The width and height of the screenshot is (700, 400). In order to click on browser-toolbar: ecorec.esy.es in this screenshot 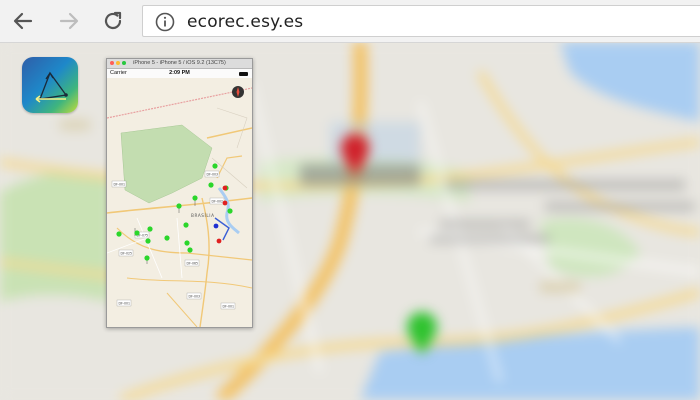, I will do `click(350, 21)`.